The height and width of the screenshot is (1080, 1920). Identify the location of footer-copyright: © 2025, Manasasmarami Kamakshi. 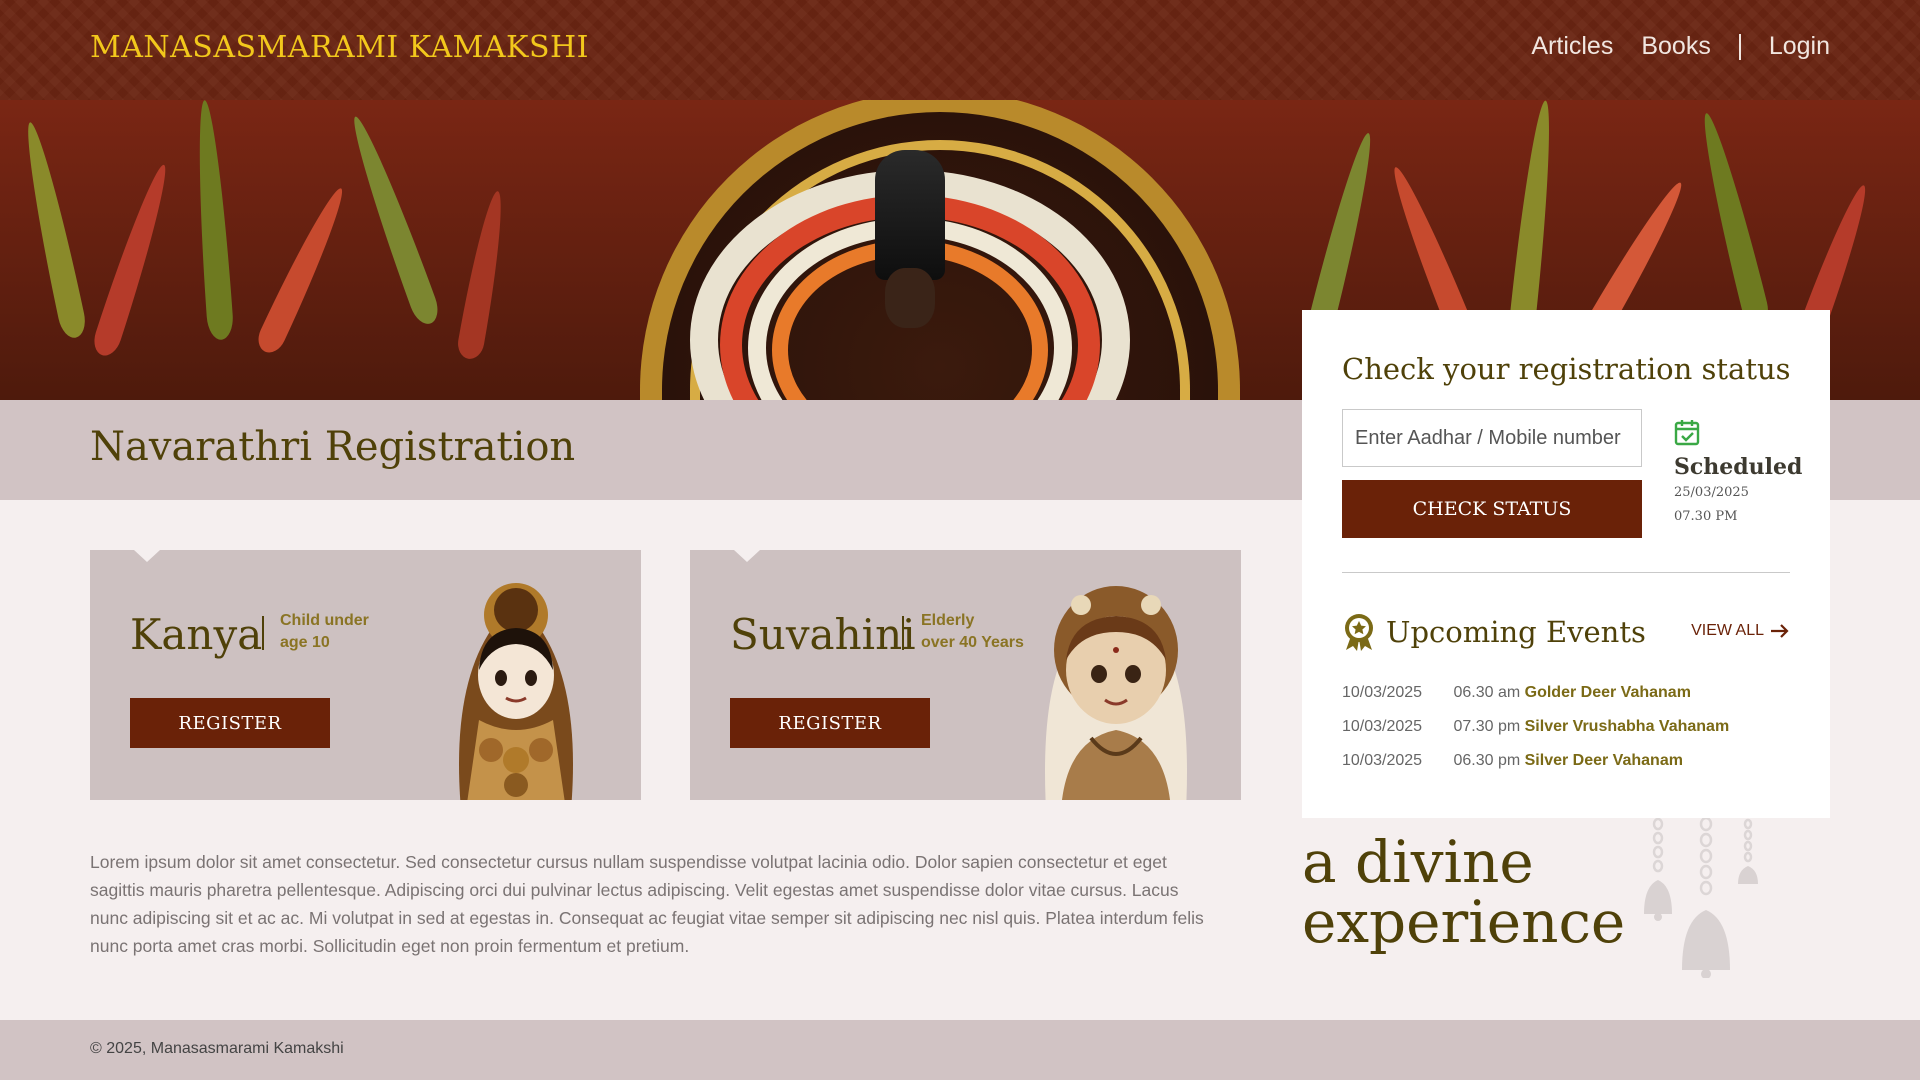
(217, 1049).